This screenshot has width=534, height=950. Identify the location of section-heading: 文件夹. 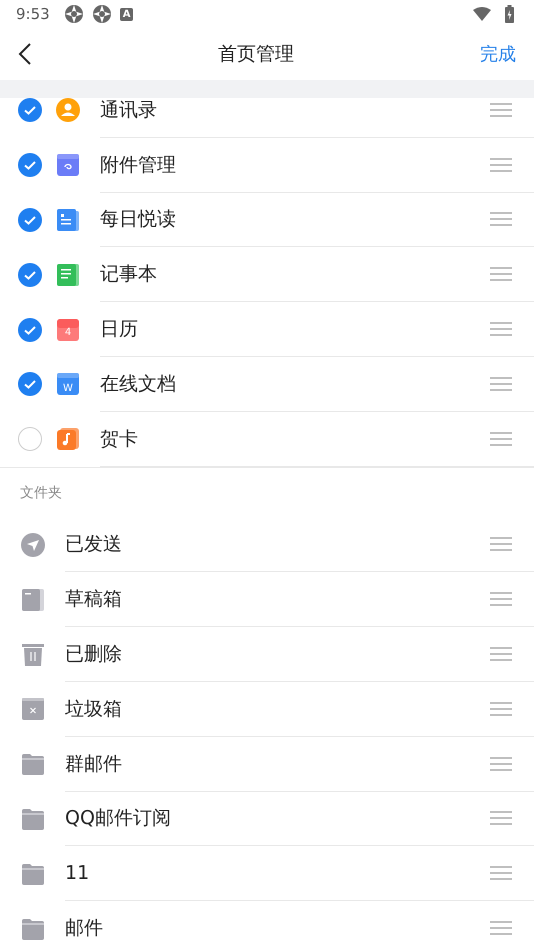
(267, 492).